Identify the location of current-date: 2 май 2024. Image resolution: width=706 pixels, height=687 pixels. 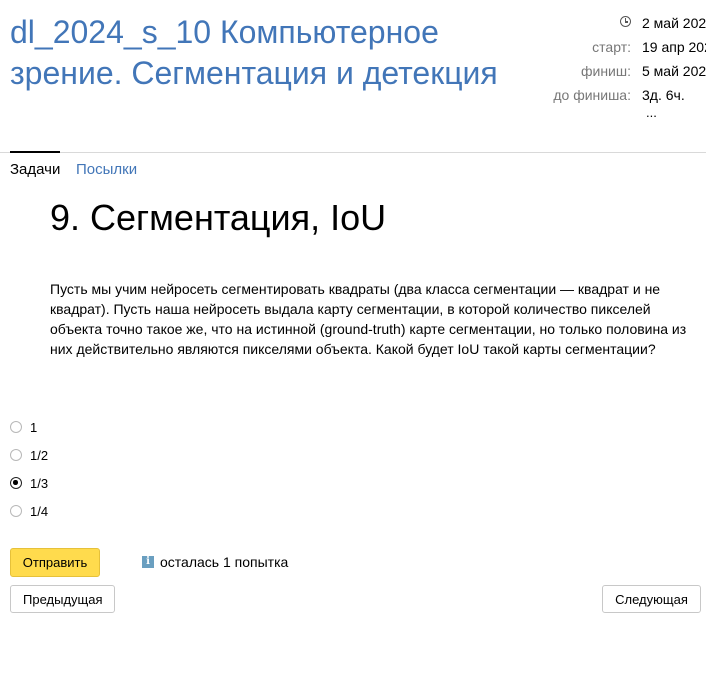
(674, 23).